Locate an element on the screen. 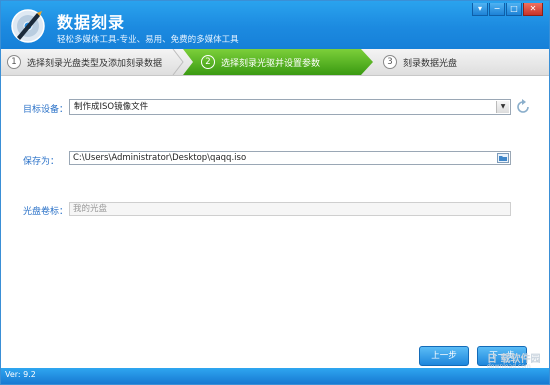  target-device-label: 目标设备： is located at coordinates (46, 110).